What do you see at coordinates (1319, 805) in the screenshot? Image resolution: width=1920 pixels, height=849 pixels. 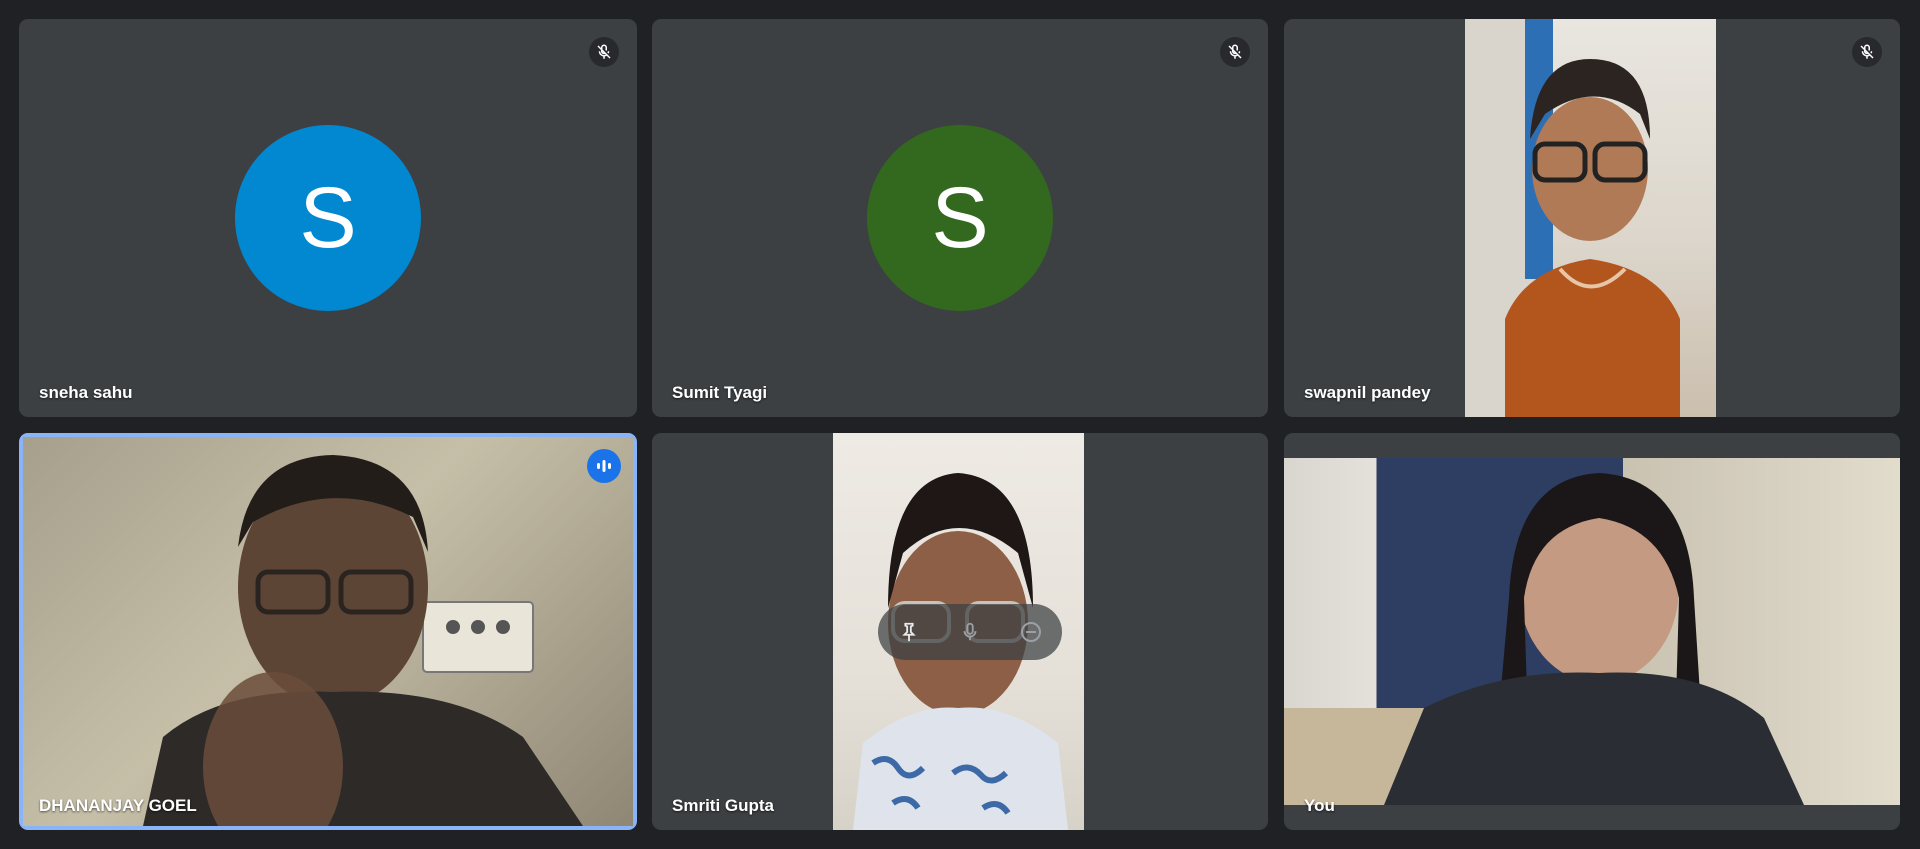 I see `participant-name: You` at bounding box center [1319, 805].